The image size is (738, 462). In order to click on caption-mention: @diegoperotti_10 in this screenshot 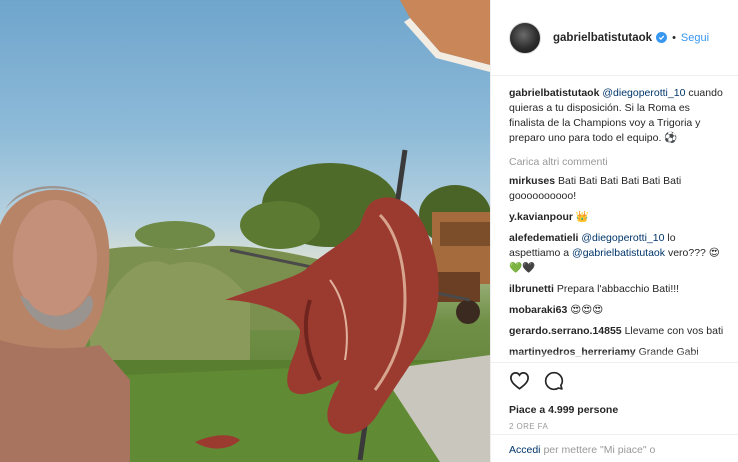, I will do `click(643, 93)`.